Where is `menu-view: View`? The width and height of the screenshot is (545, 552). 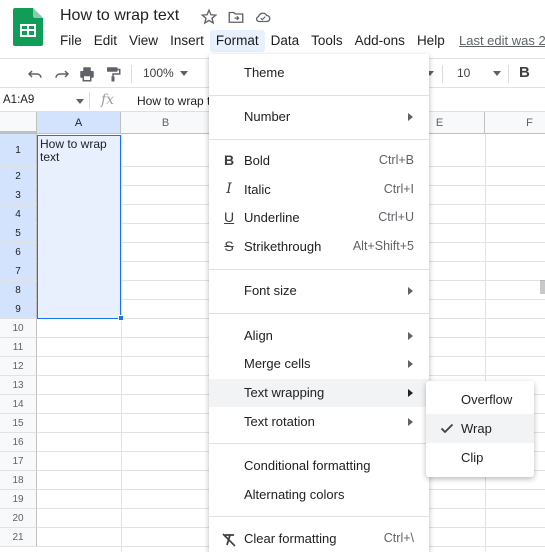
menu-view: View is located at coordinates (143, 41).